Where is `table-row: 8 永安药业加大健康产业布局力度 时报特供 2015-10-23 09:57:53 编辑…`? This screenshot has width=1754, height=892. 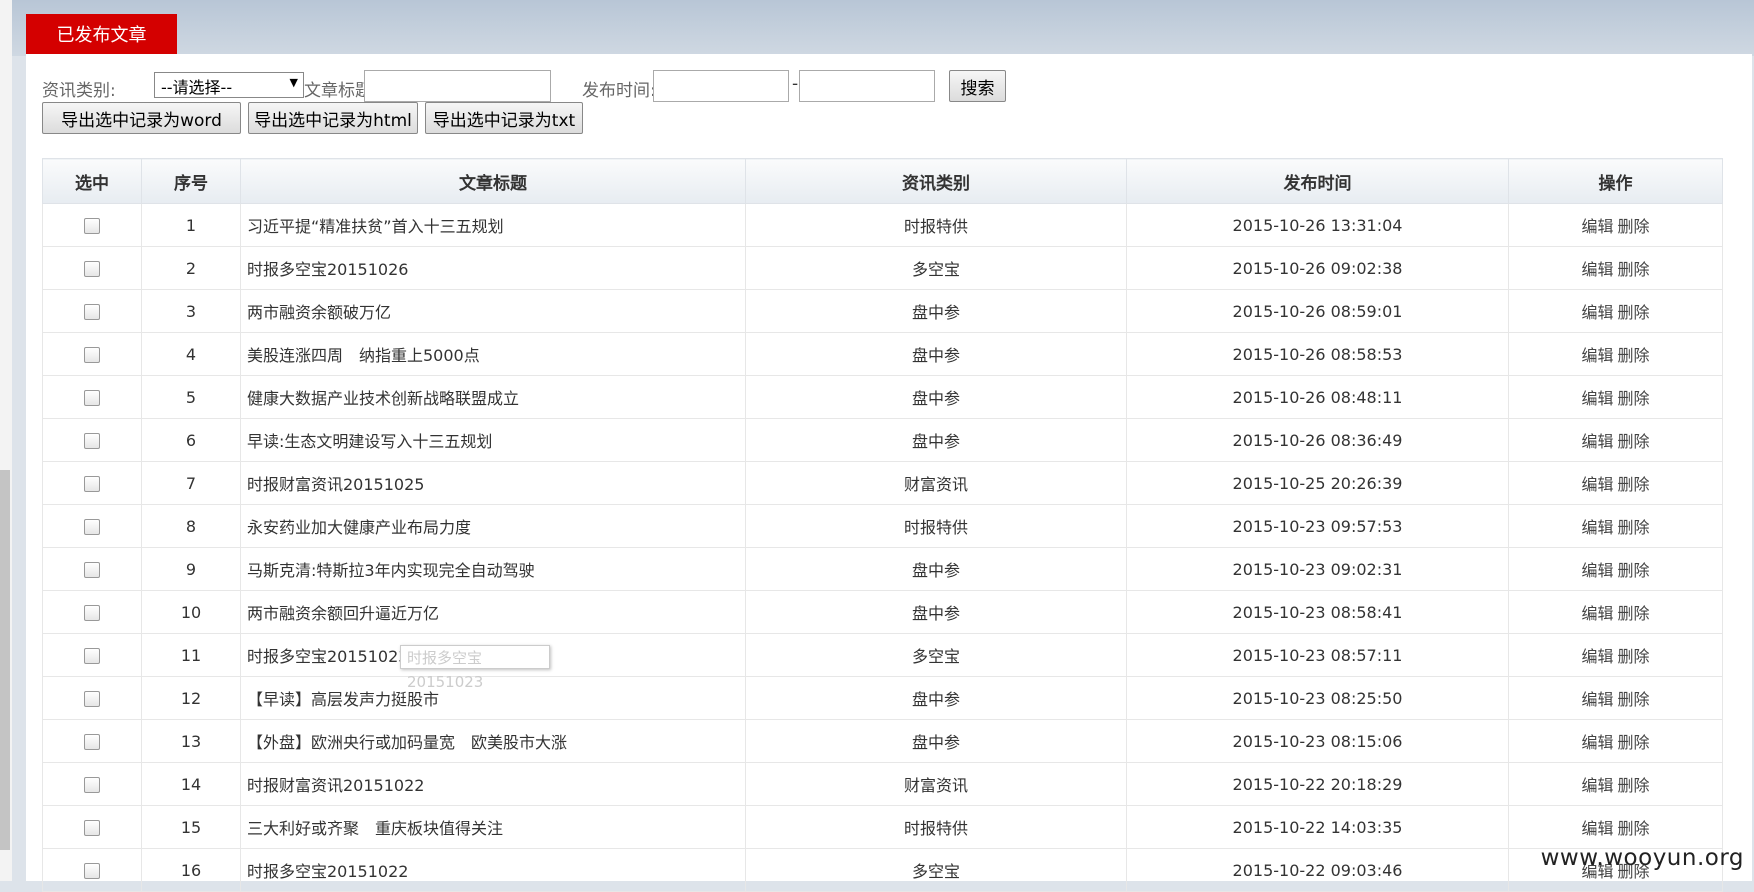
table-row: 8 永安药业加大健康产业布局力度 时报特供 2015-10-23 09:57:53 编辑… is located at coordinates (882, 526).